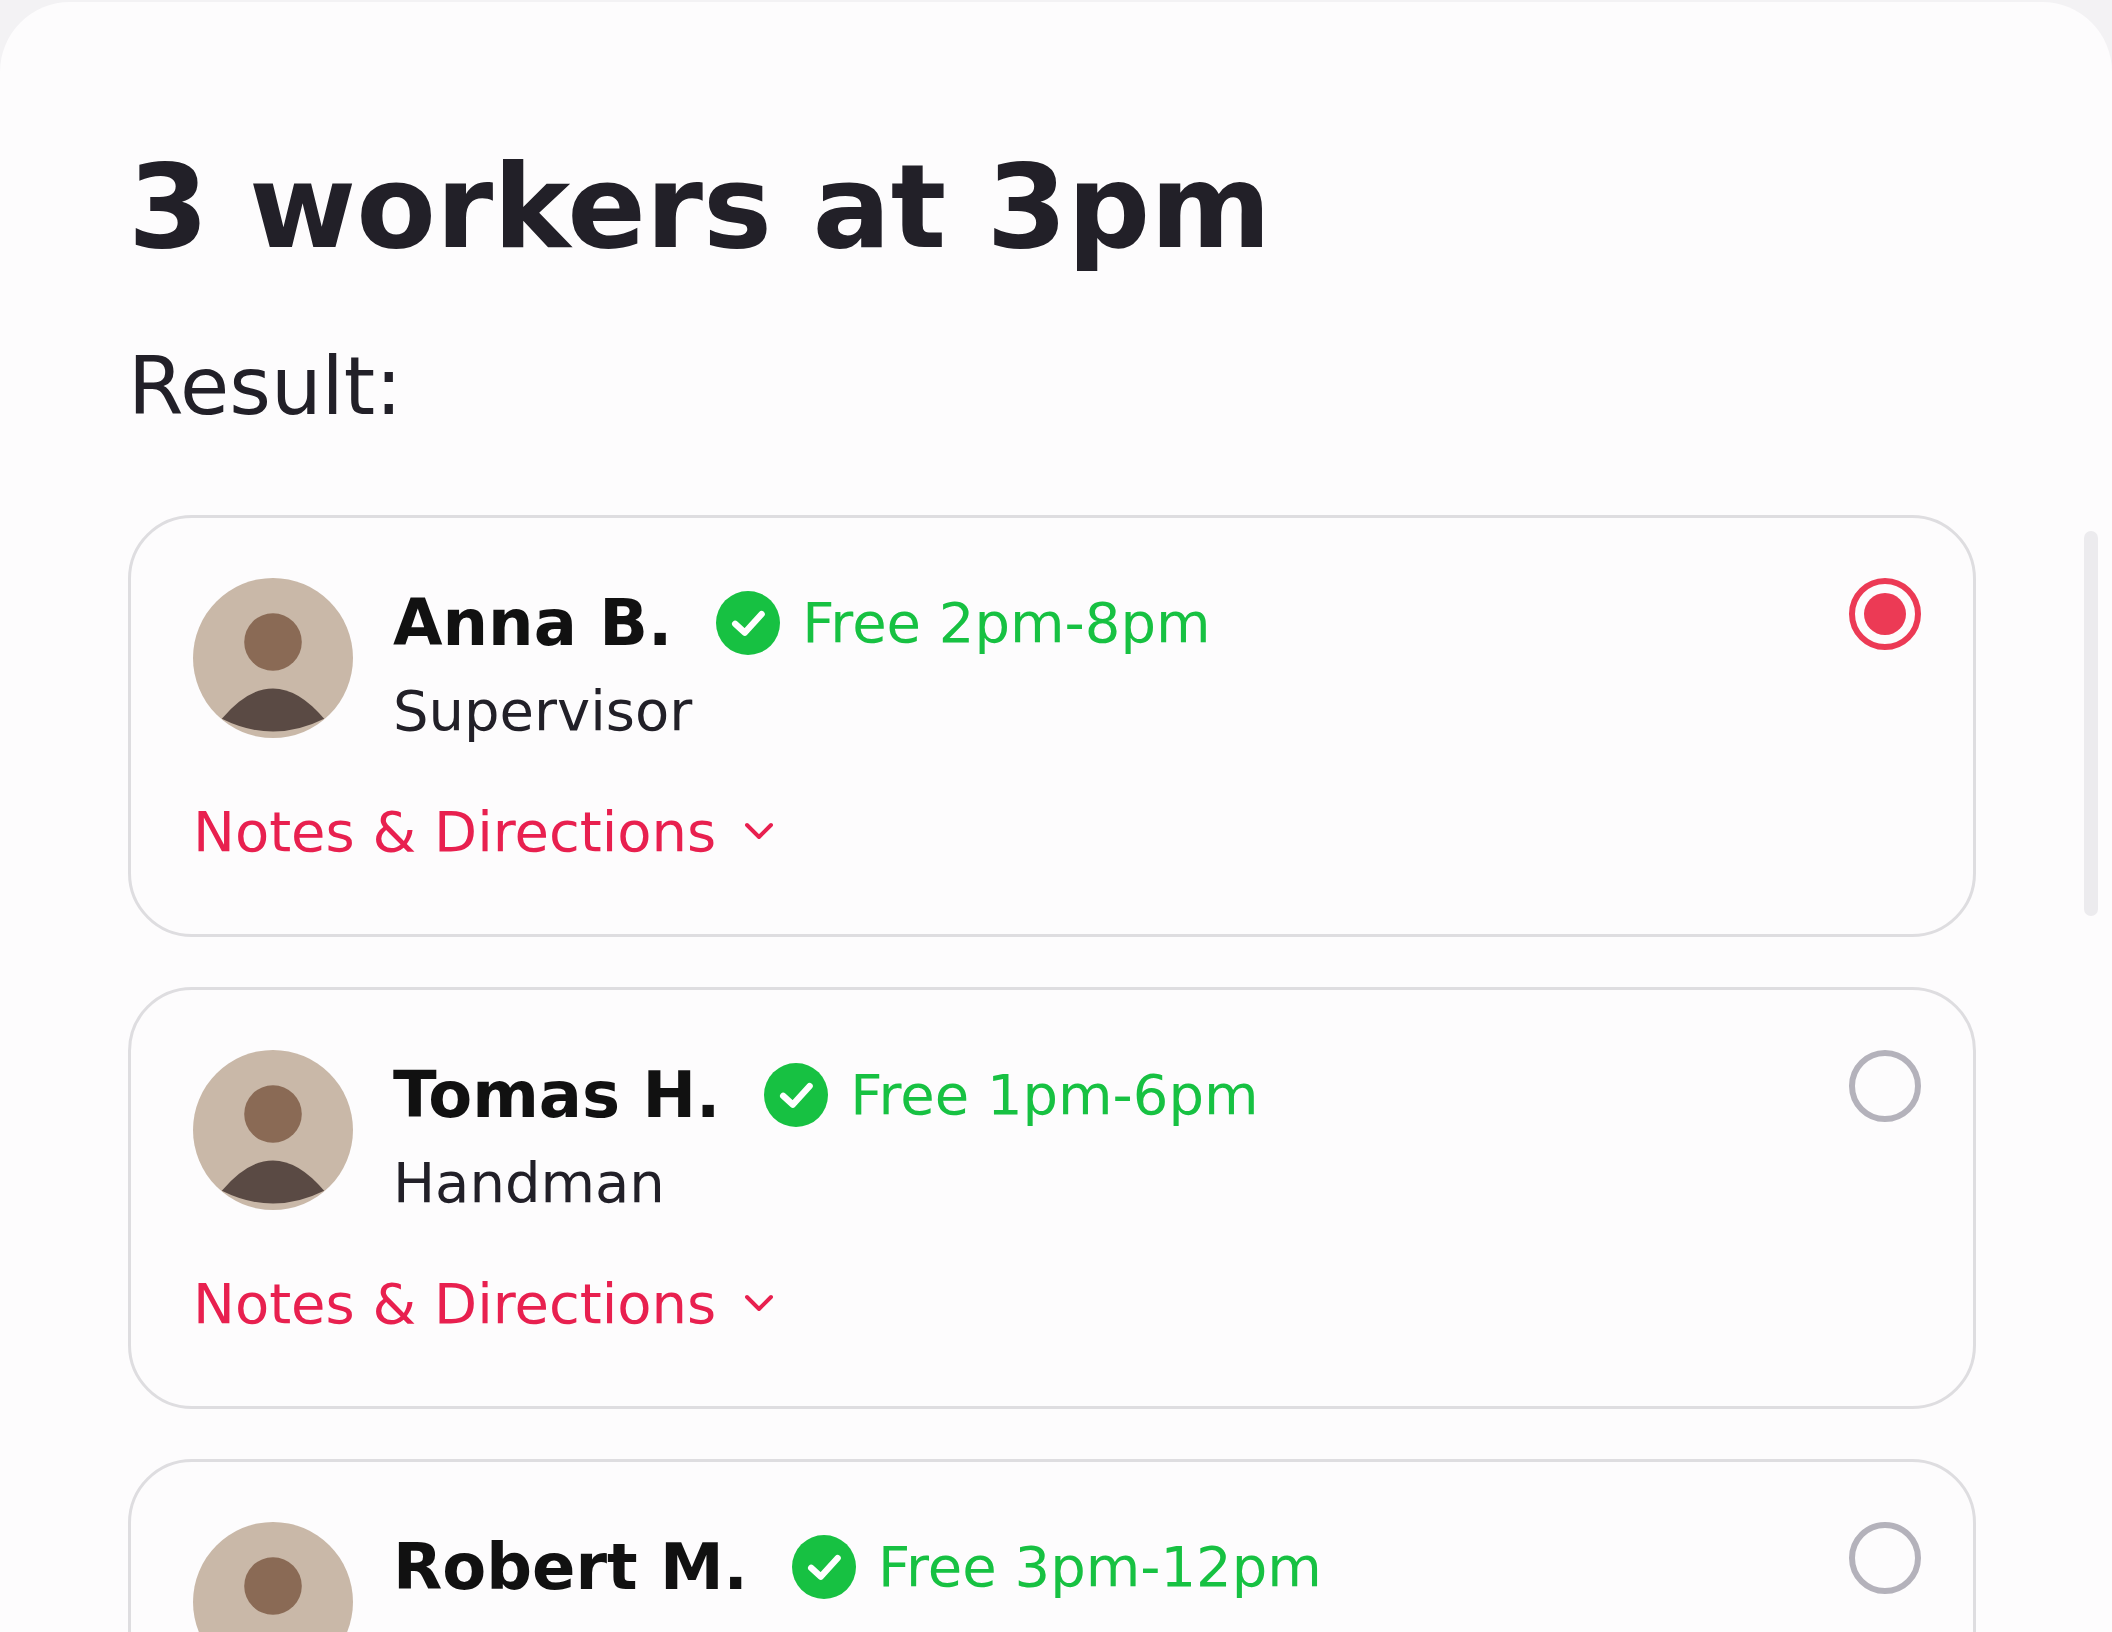 The height and width of the screenshot is (1632, 2112). What do you see at coordinates (570, 1566) in the screenshot?
I see `worker-name: Robert M.` at bounding box center [570, 1566].